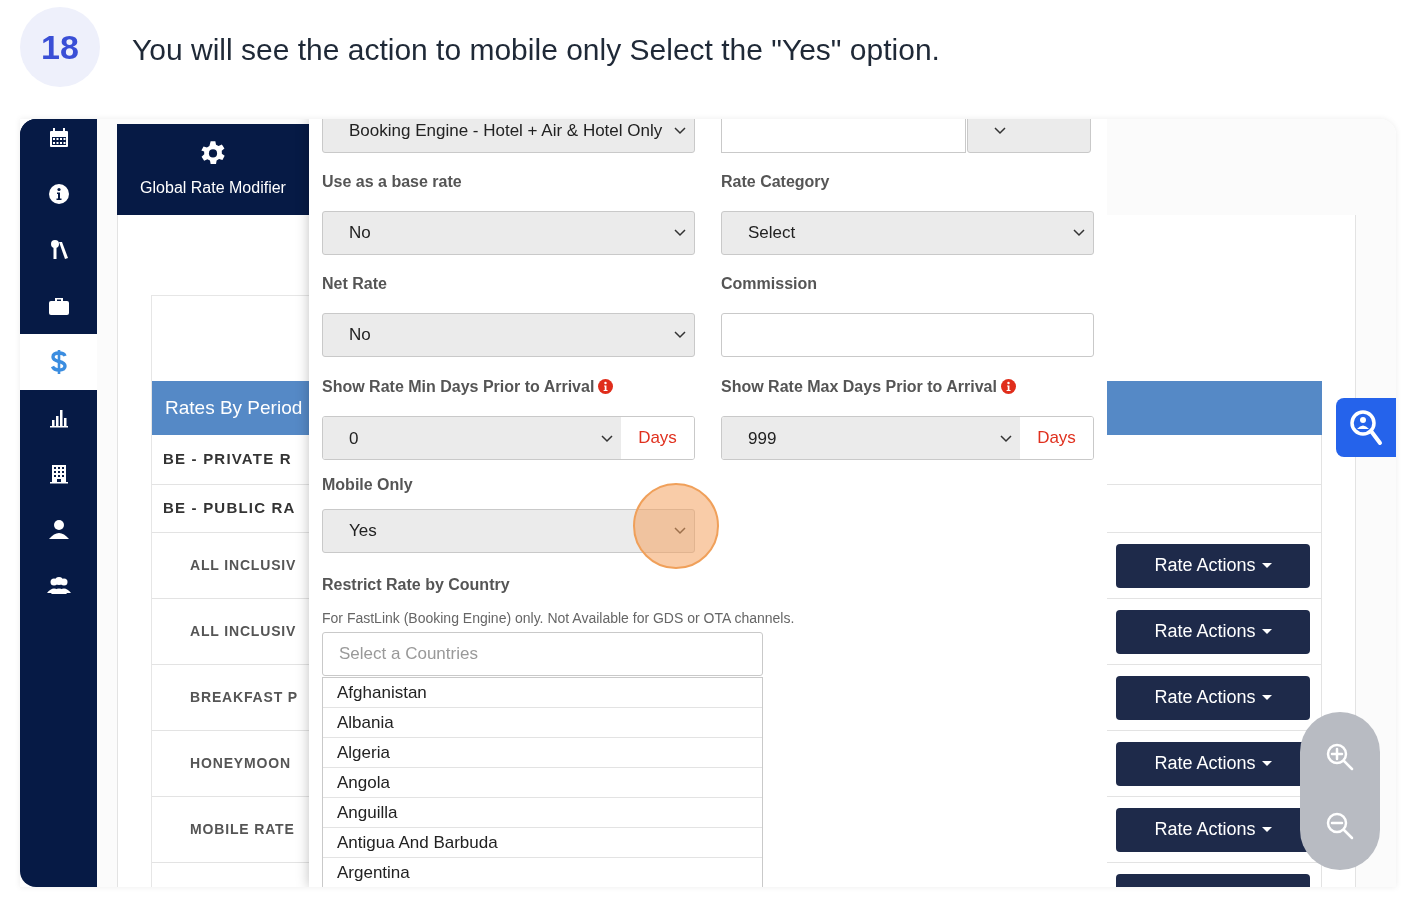  What do you see at coordinates (367, 484) in the screenshot?
I see `field-label: Mobile Only` at bounding box center [367, 484].